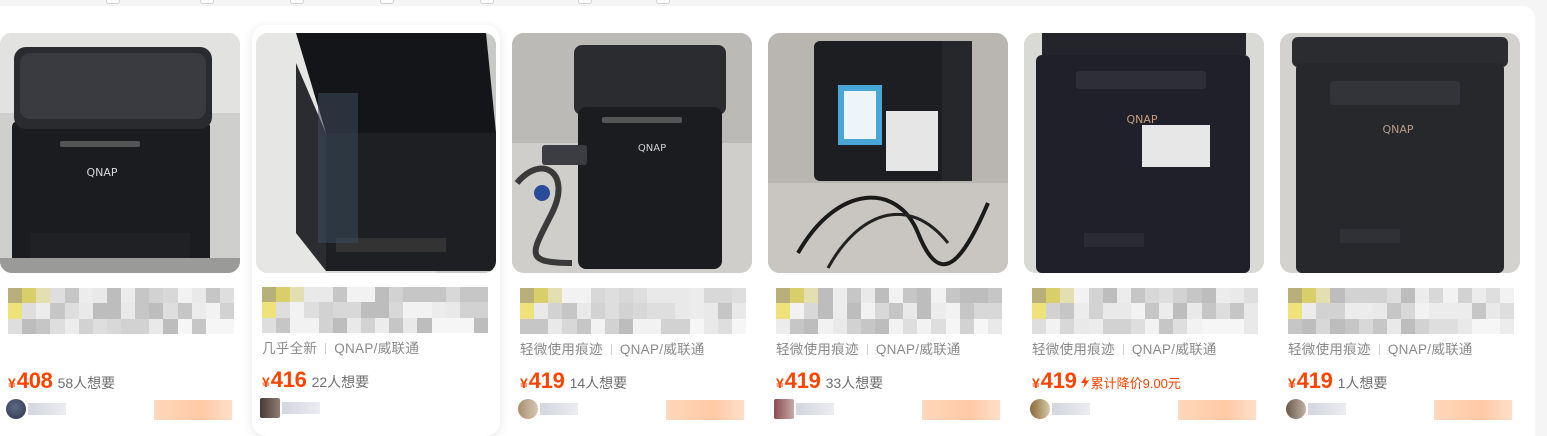 The height and width of the screenshot is (436, 1547). What do you see at coordinates (802, 380) in the screenshot?
I see `price: 419` at bounding box center [802, 380].